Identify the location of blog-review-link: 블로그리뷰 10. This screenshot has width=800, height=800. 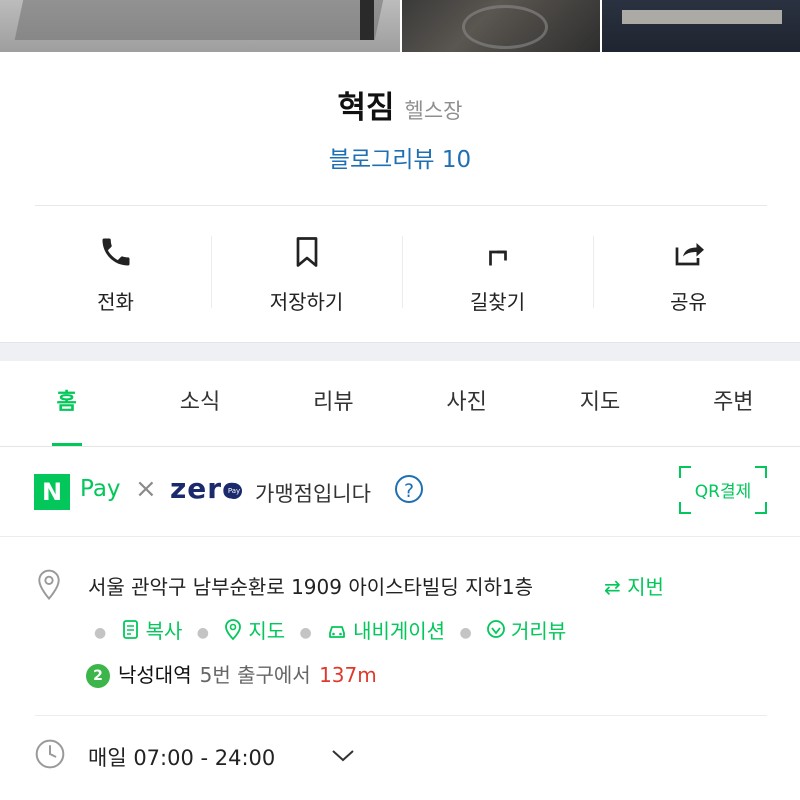
(400, 157).